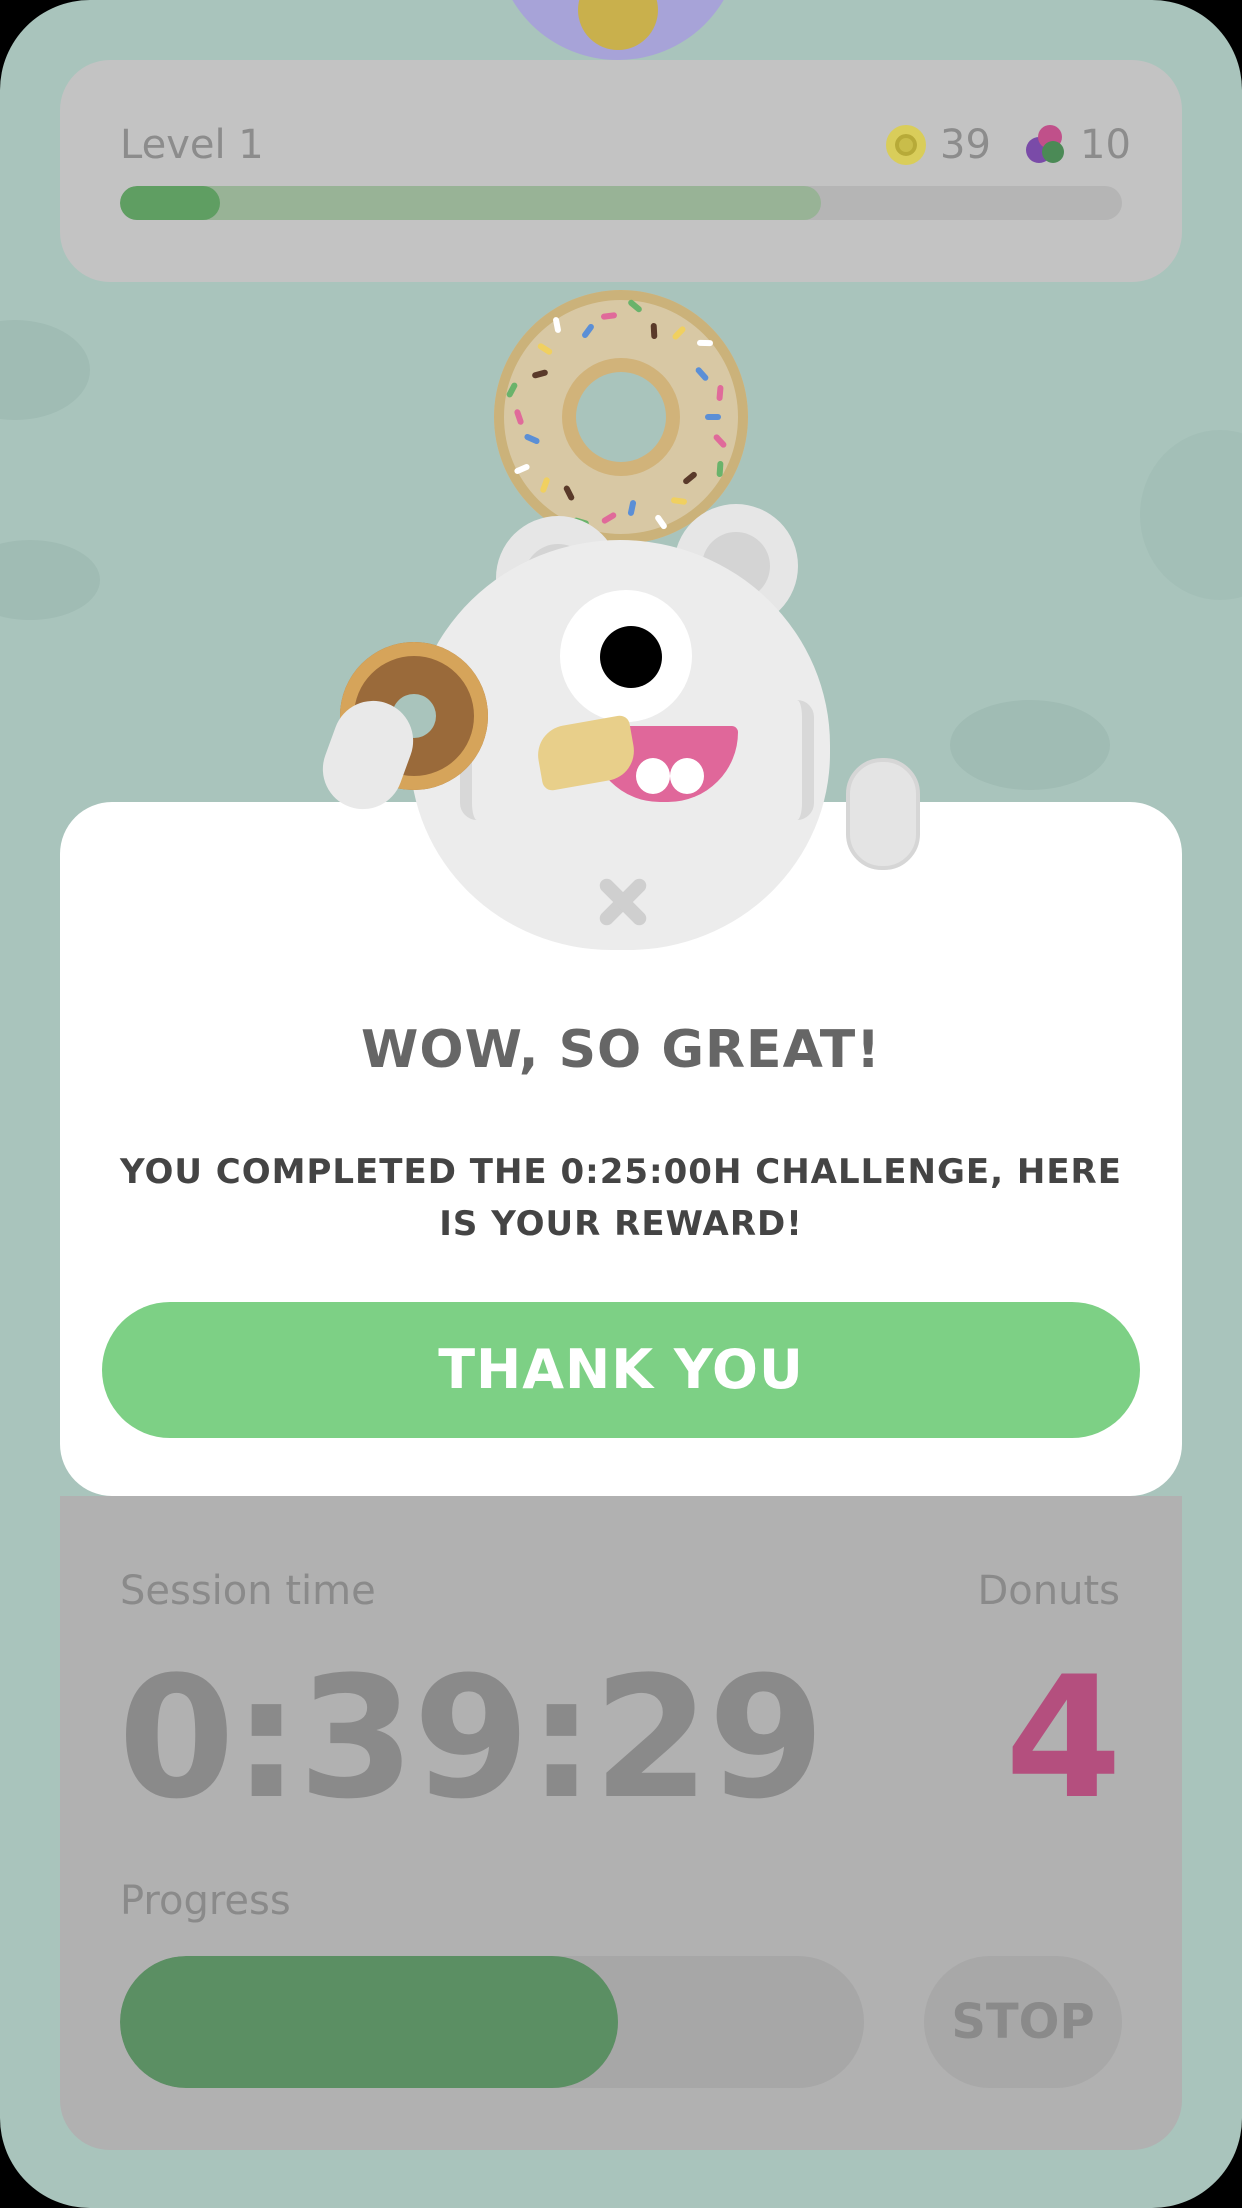 This screenshot has height=2208, width=1242. What do you see at coordinates (618, 30) in the screenshot?
I see `donut-icon` at bounding box center [618, 30].